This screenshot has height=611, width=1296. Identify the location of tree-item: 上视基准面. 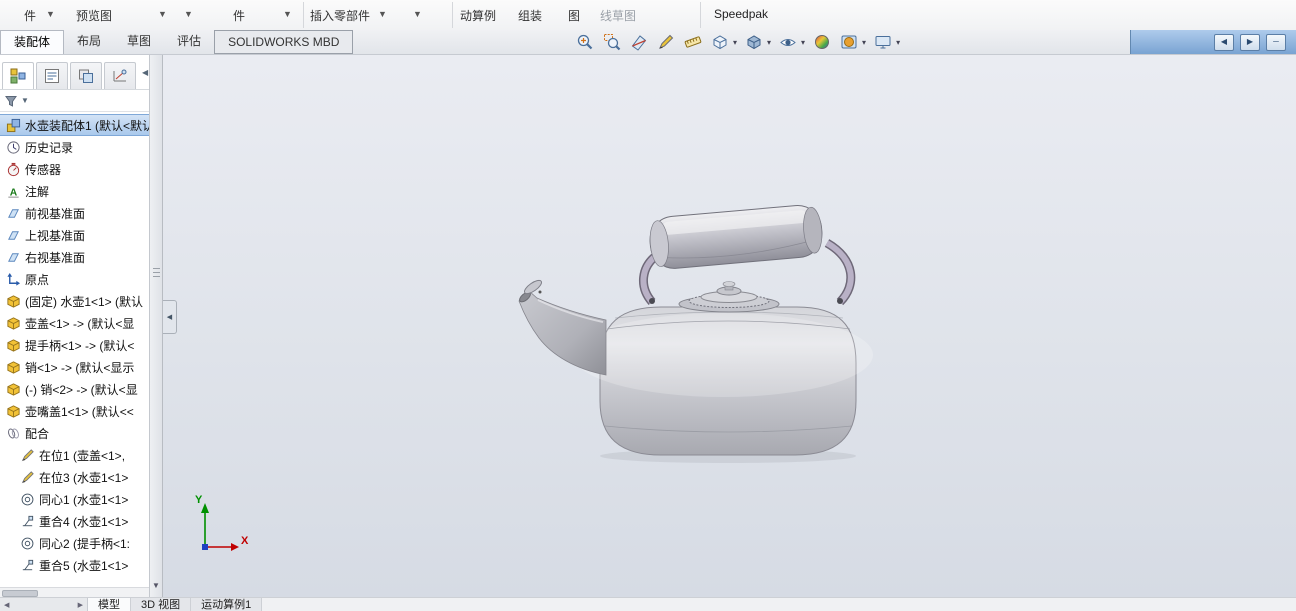
(74, 235).